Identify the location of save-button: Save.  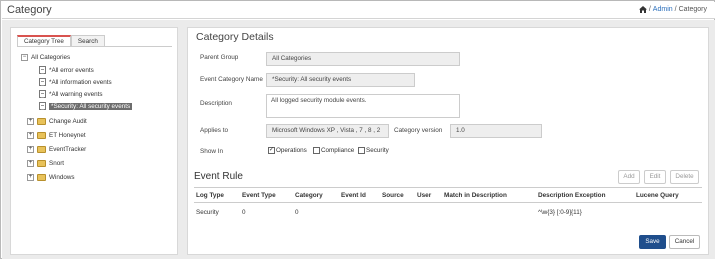
(652, 242).